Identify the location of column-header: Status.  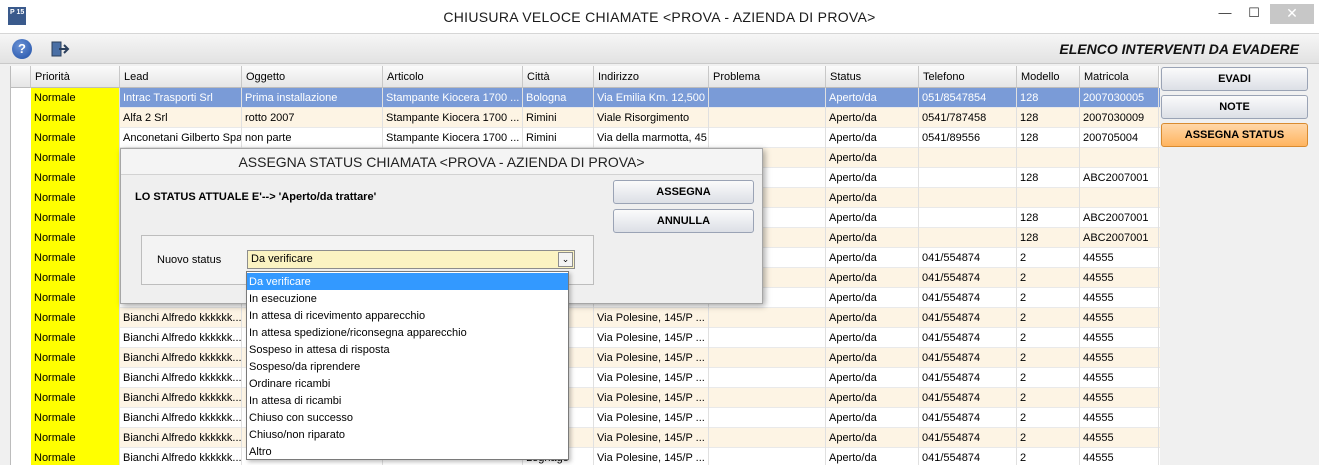
(872, 77).